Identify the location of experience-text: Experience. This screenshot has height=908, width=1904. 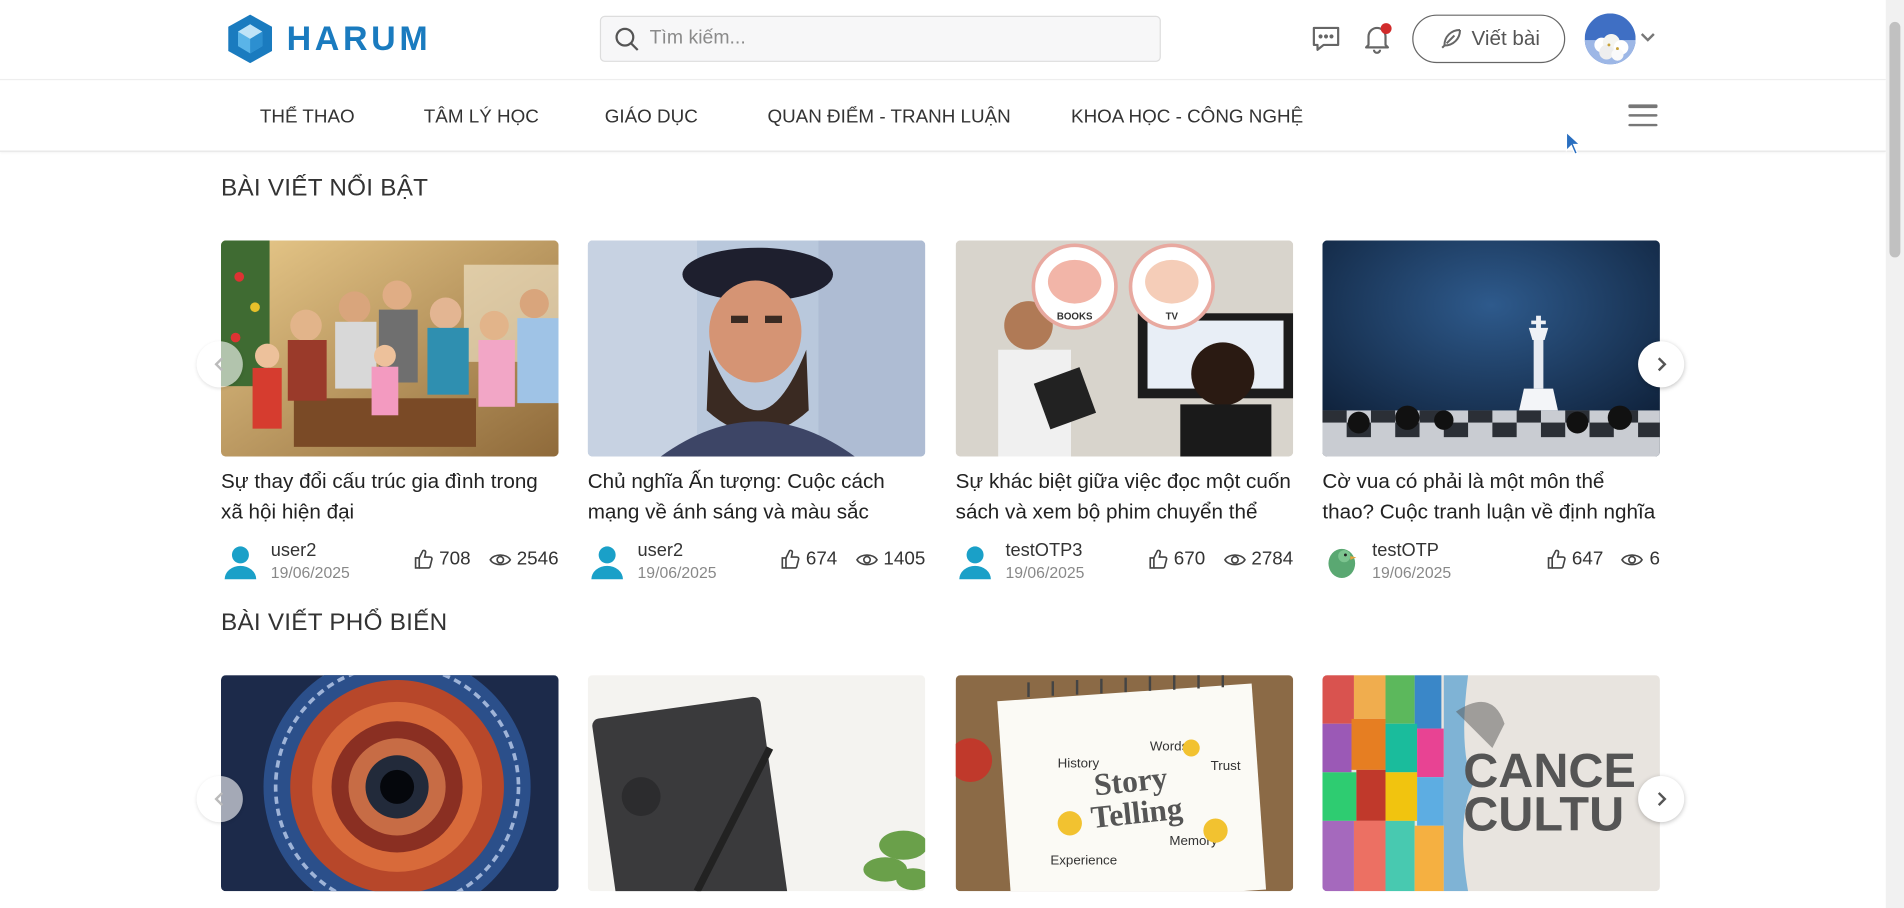
(1083, 860).